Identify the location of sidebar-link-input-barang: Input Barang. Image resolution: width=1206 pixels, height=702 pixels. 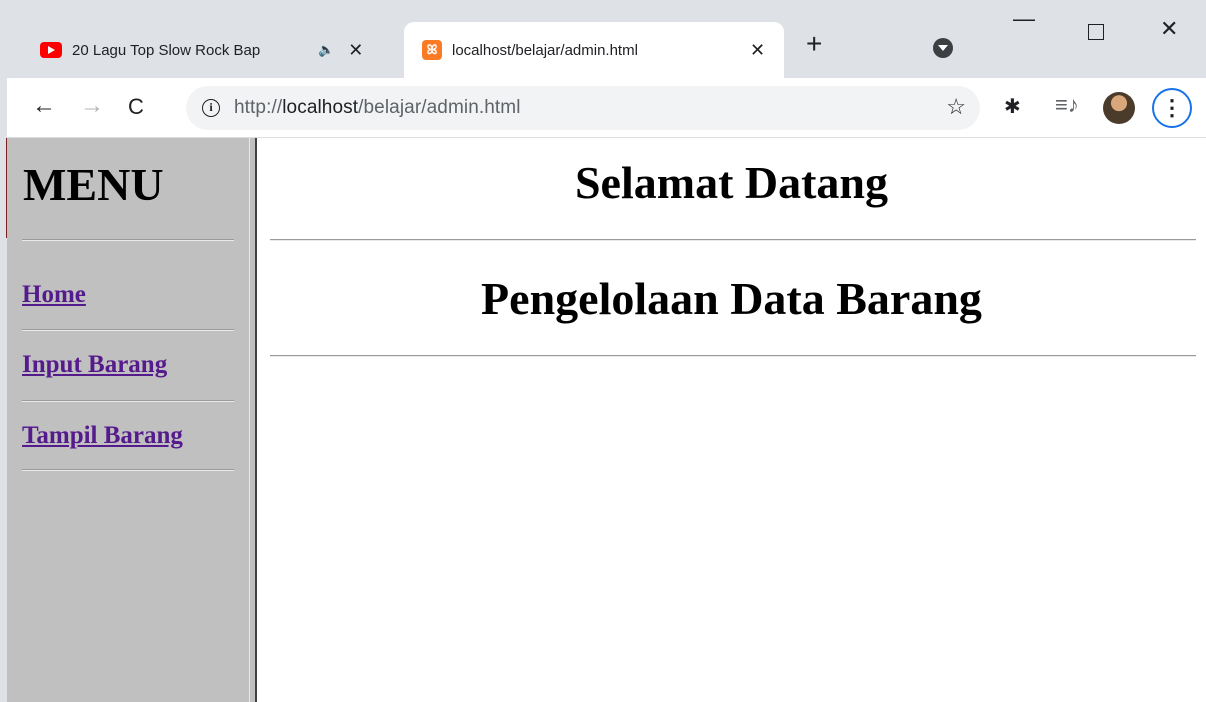
(94, 365).